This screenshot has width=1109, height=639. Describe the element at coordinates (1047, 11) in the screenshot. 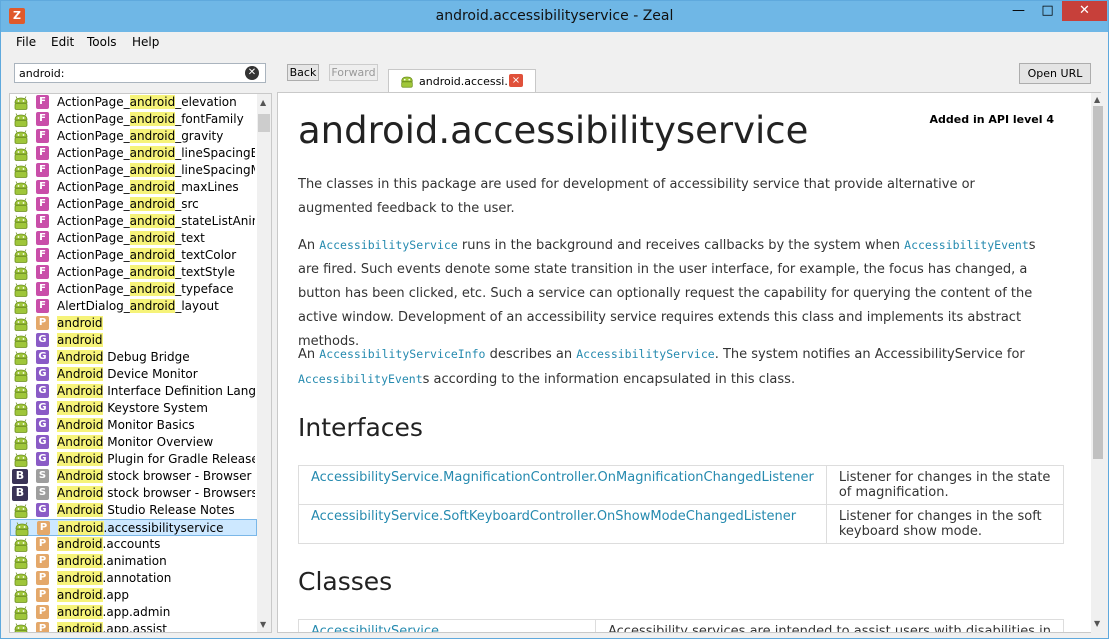

I see `maximize-button: □` at that location.